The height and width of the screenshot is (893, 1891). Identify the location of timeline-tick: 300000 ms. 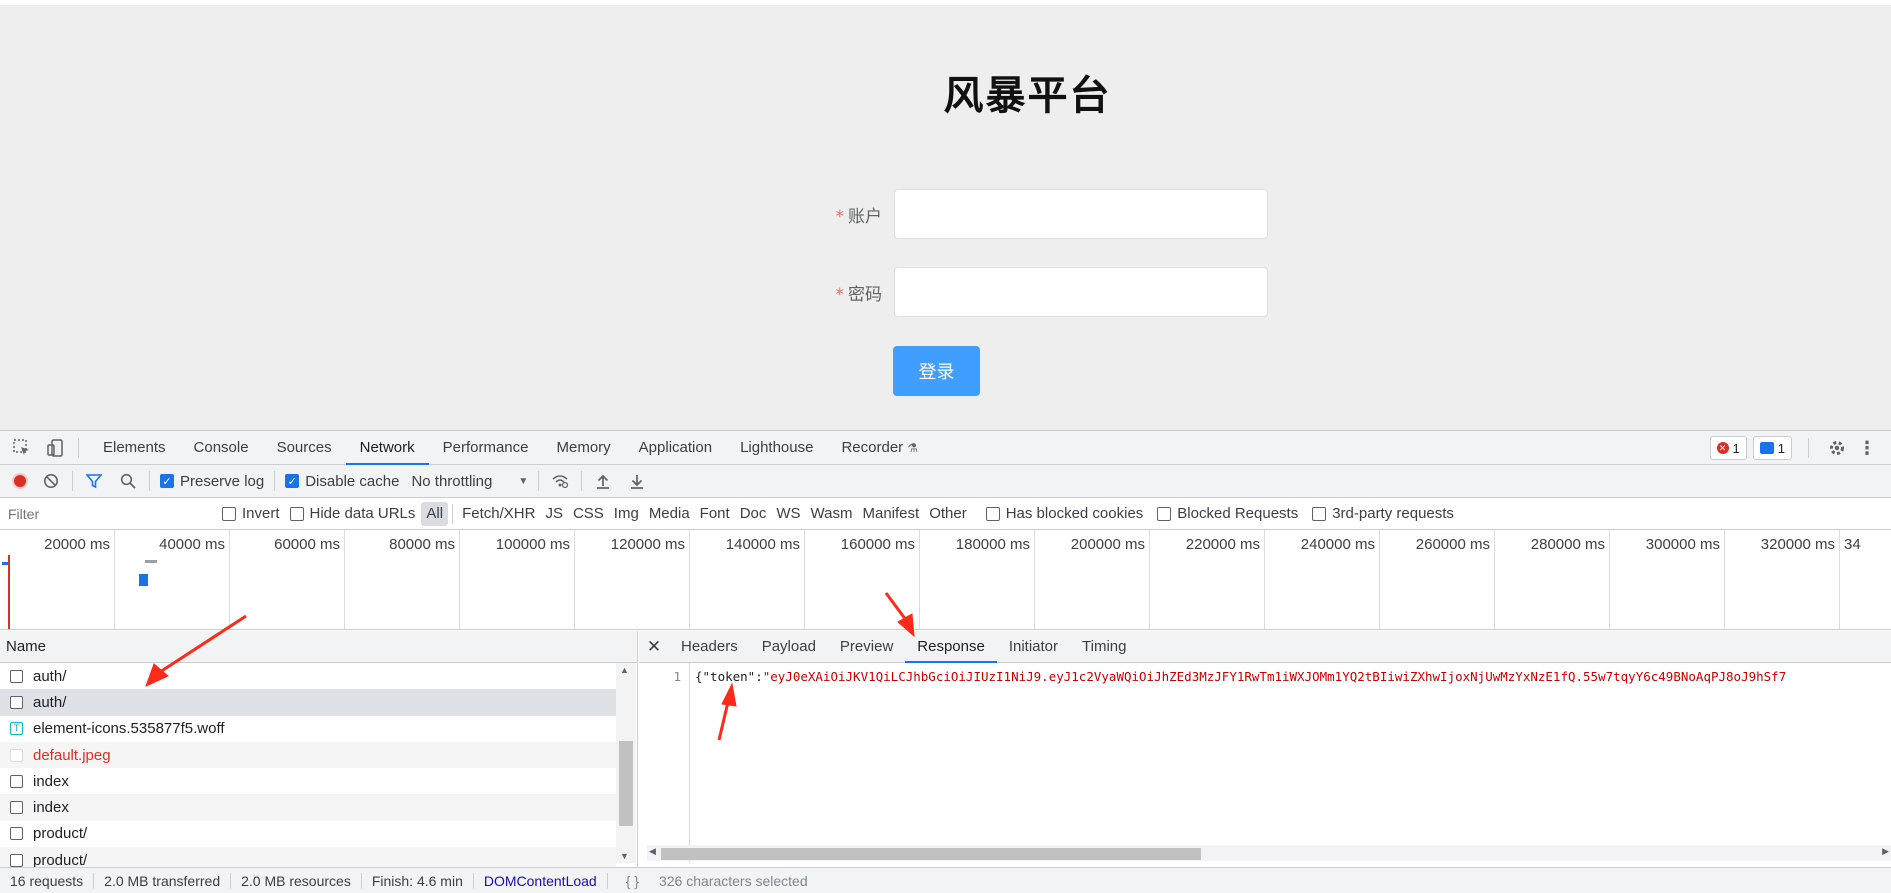
(1667, 579).